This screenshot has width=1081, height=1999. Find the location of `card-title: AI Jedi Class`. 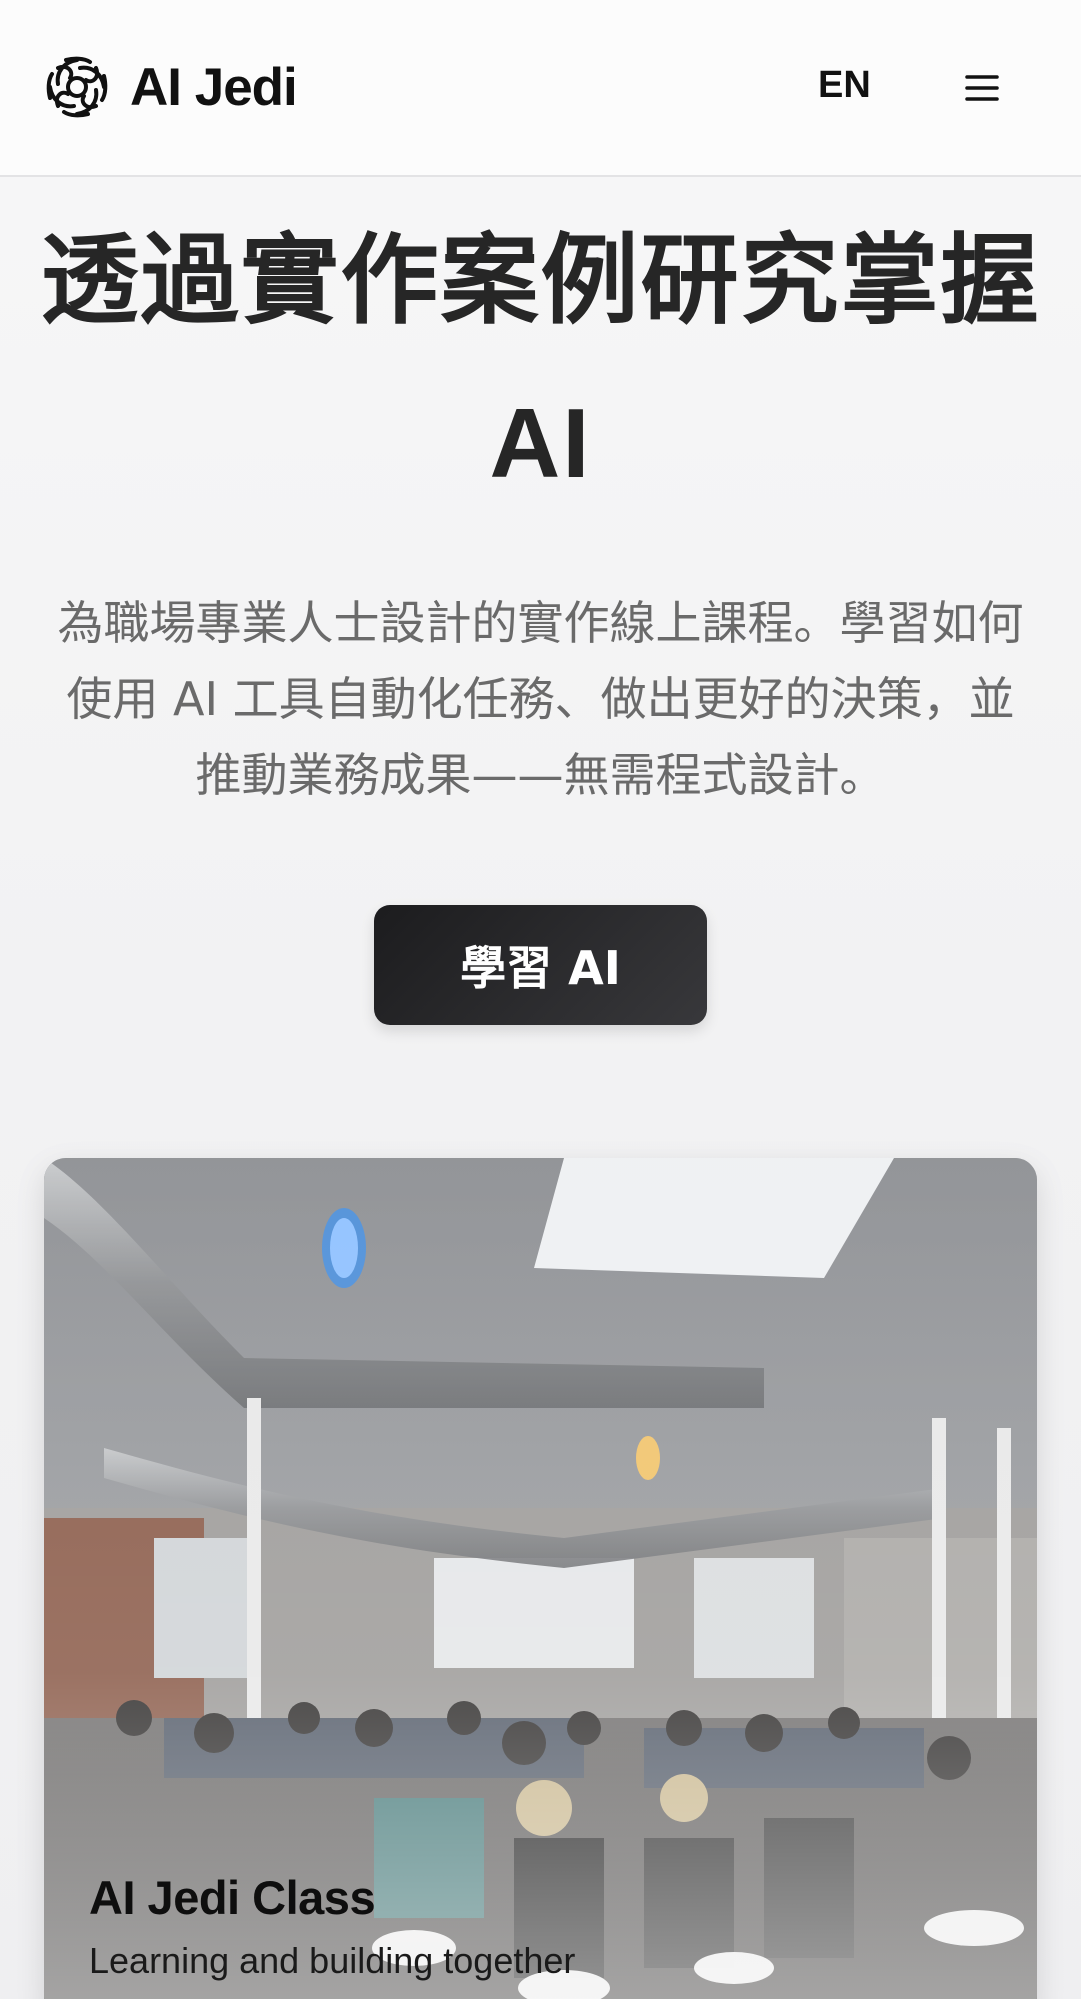

card-title: AI Jedi Class is located at coordinates (232, 1897).